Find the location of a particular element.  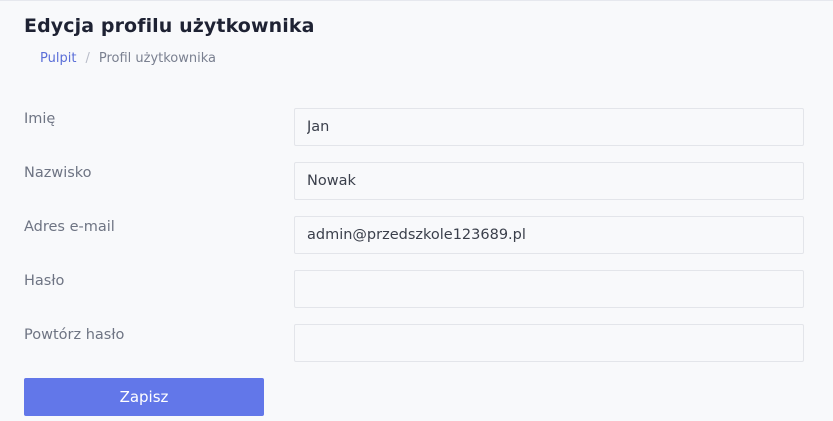

breadcrumb-current: Profil użytkownika is located at coordinates (157, 58).